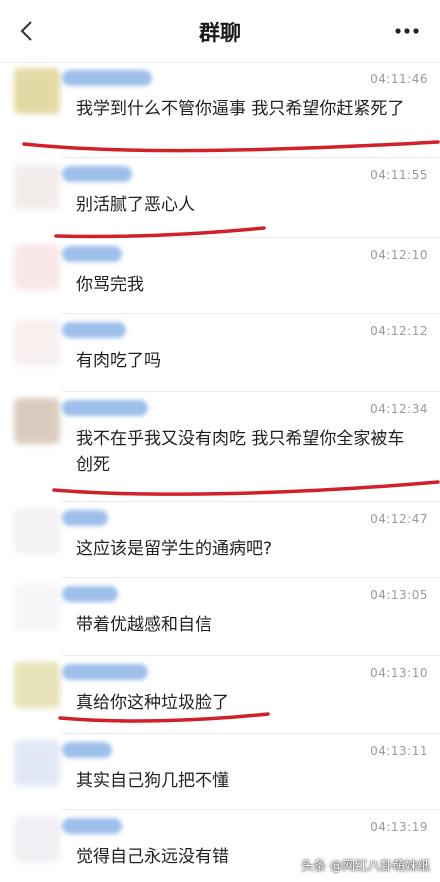  What do you see at coordinates (220, 276) in the screenshot?
I see `list-item: 04:12:10 你骂完我` at bounding box center [220, 276].